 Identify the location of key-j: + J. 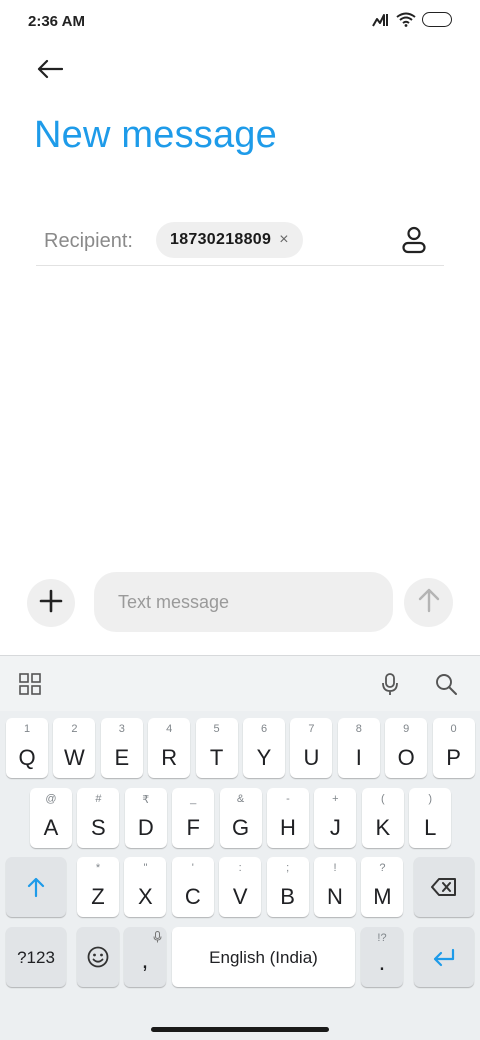
(335, 818).